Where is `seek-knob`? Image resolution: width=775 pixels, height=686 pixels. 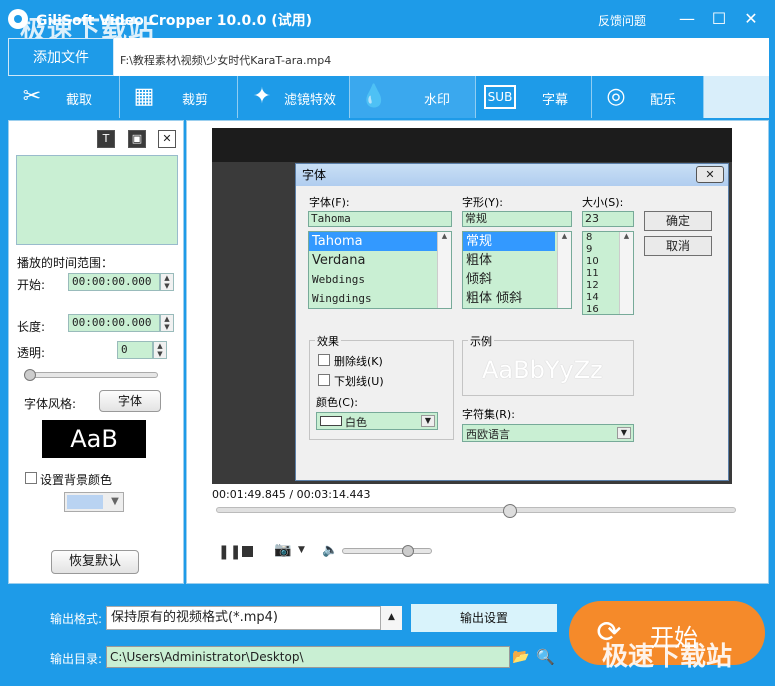 seek-knob is located at coordinates (510, 511).